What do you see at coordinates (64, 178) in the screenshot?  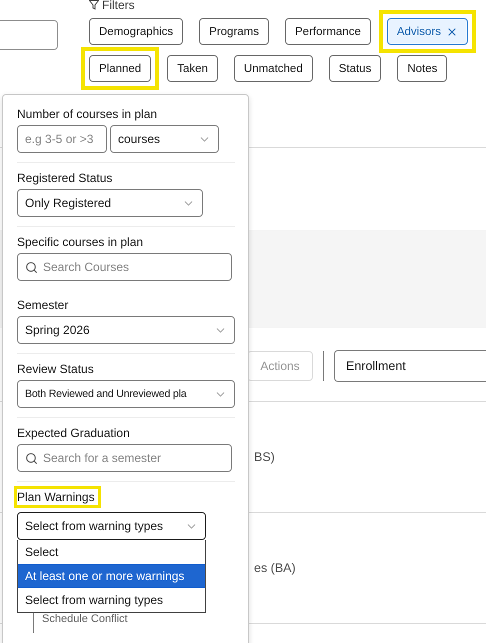 I see `field-label: Registered Status` at bounding box center [64, 178].